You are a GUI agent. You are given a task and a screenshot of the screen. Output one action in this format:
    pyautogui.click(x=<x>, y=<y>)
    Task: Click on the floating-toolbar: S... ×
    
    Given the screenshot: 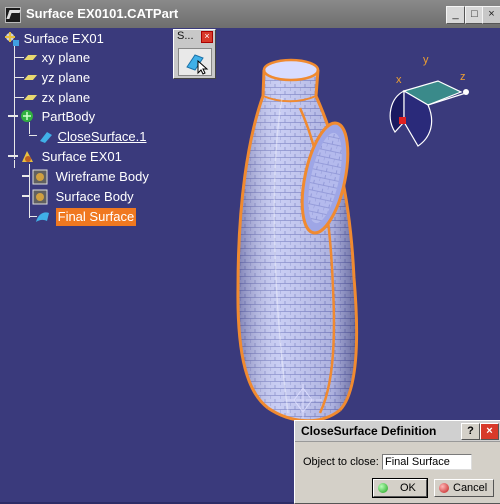 What is the action you would take?
    pyautogui.click(x=194, y=54)
    